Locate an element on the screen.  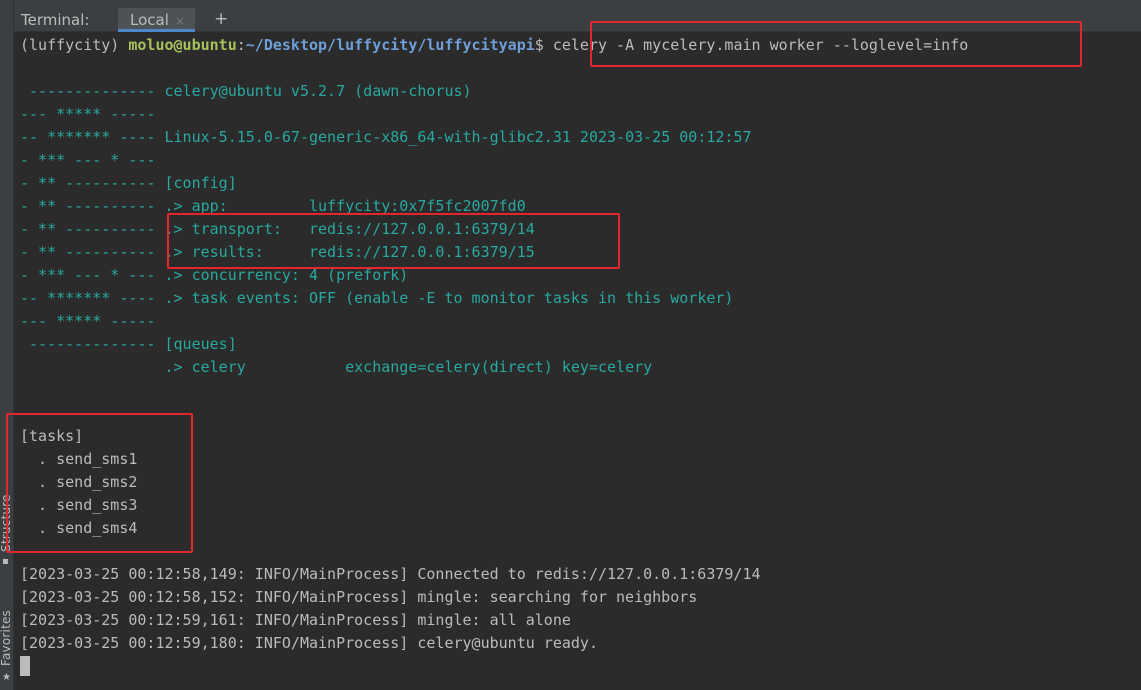
banner-text: .> transport: redis://127.0.0.1:6379/14 is located at coordinates (349, 229).